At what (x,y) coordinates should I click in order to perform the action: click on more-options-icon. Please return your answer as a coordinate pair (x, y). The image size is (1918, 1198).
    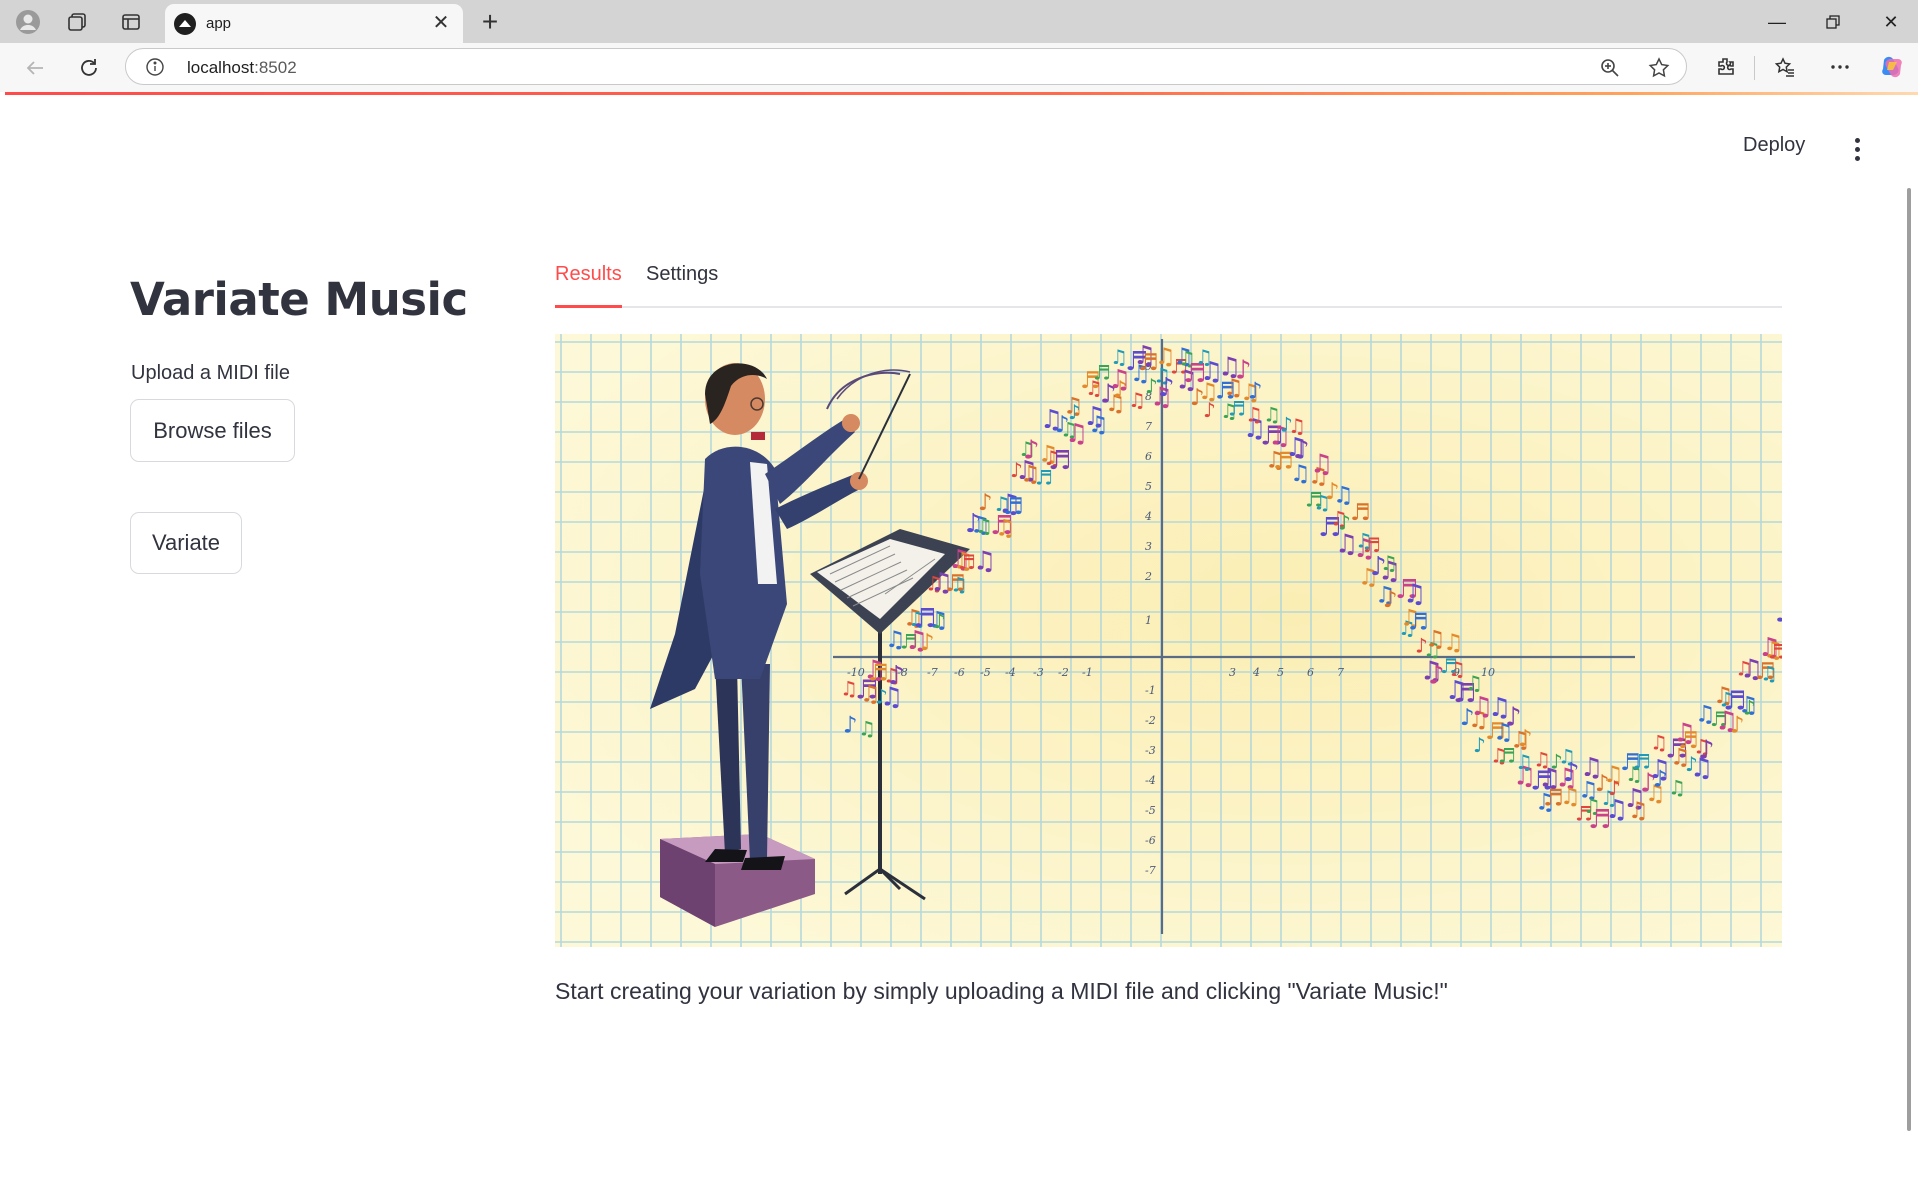
    Looking at the image, I should click on (1840, 67).